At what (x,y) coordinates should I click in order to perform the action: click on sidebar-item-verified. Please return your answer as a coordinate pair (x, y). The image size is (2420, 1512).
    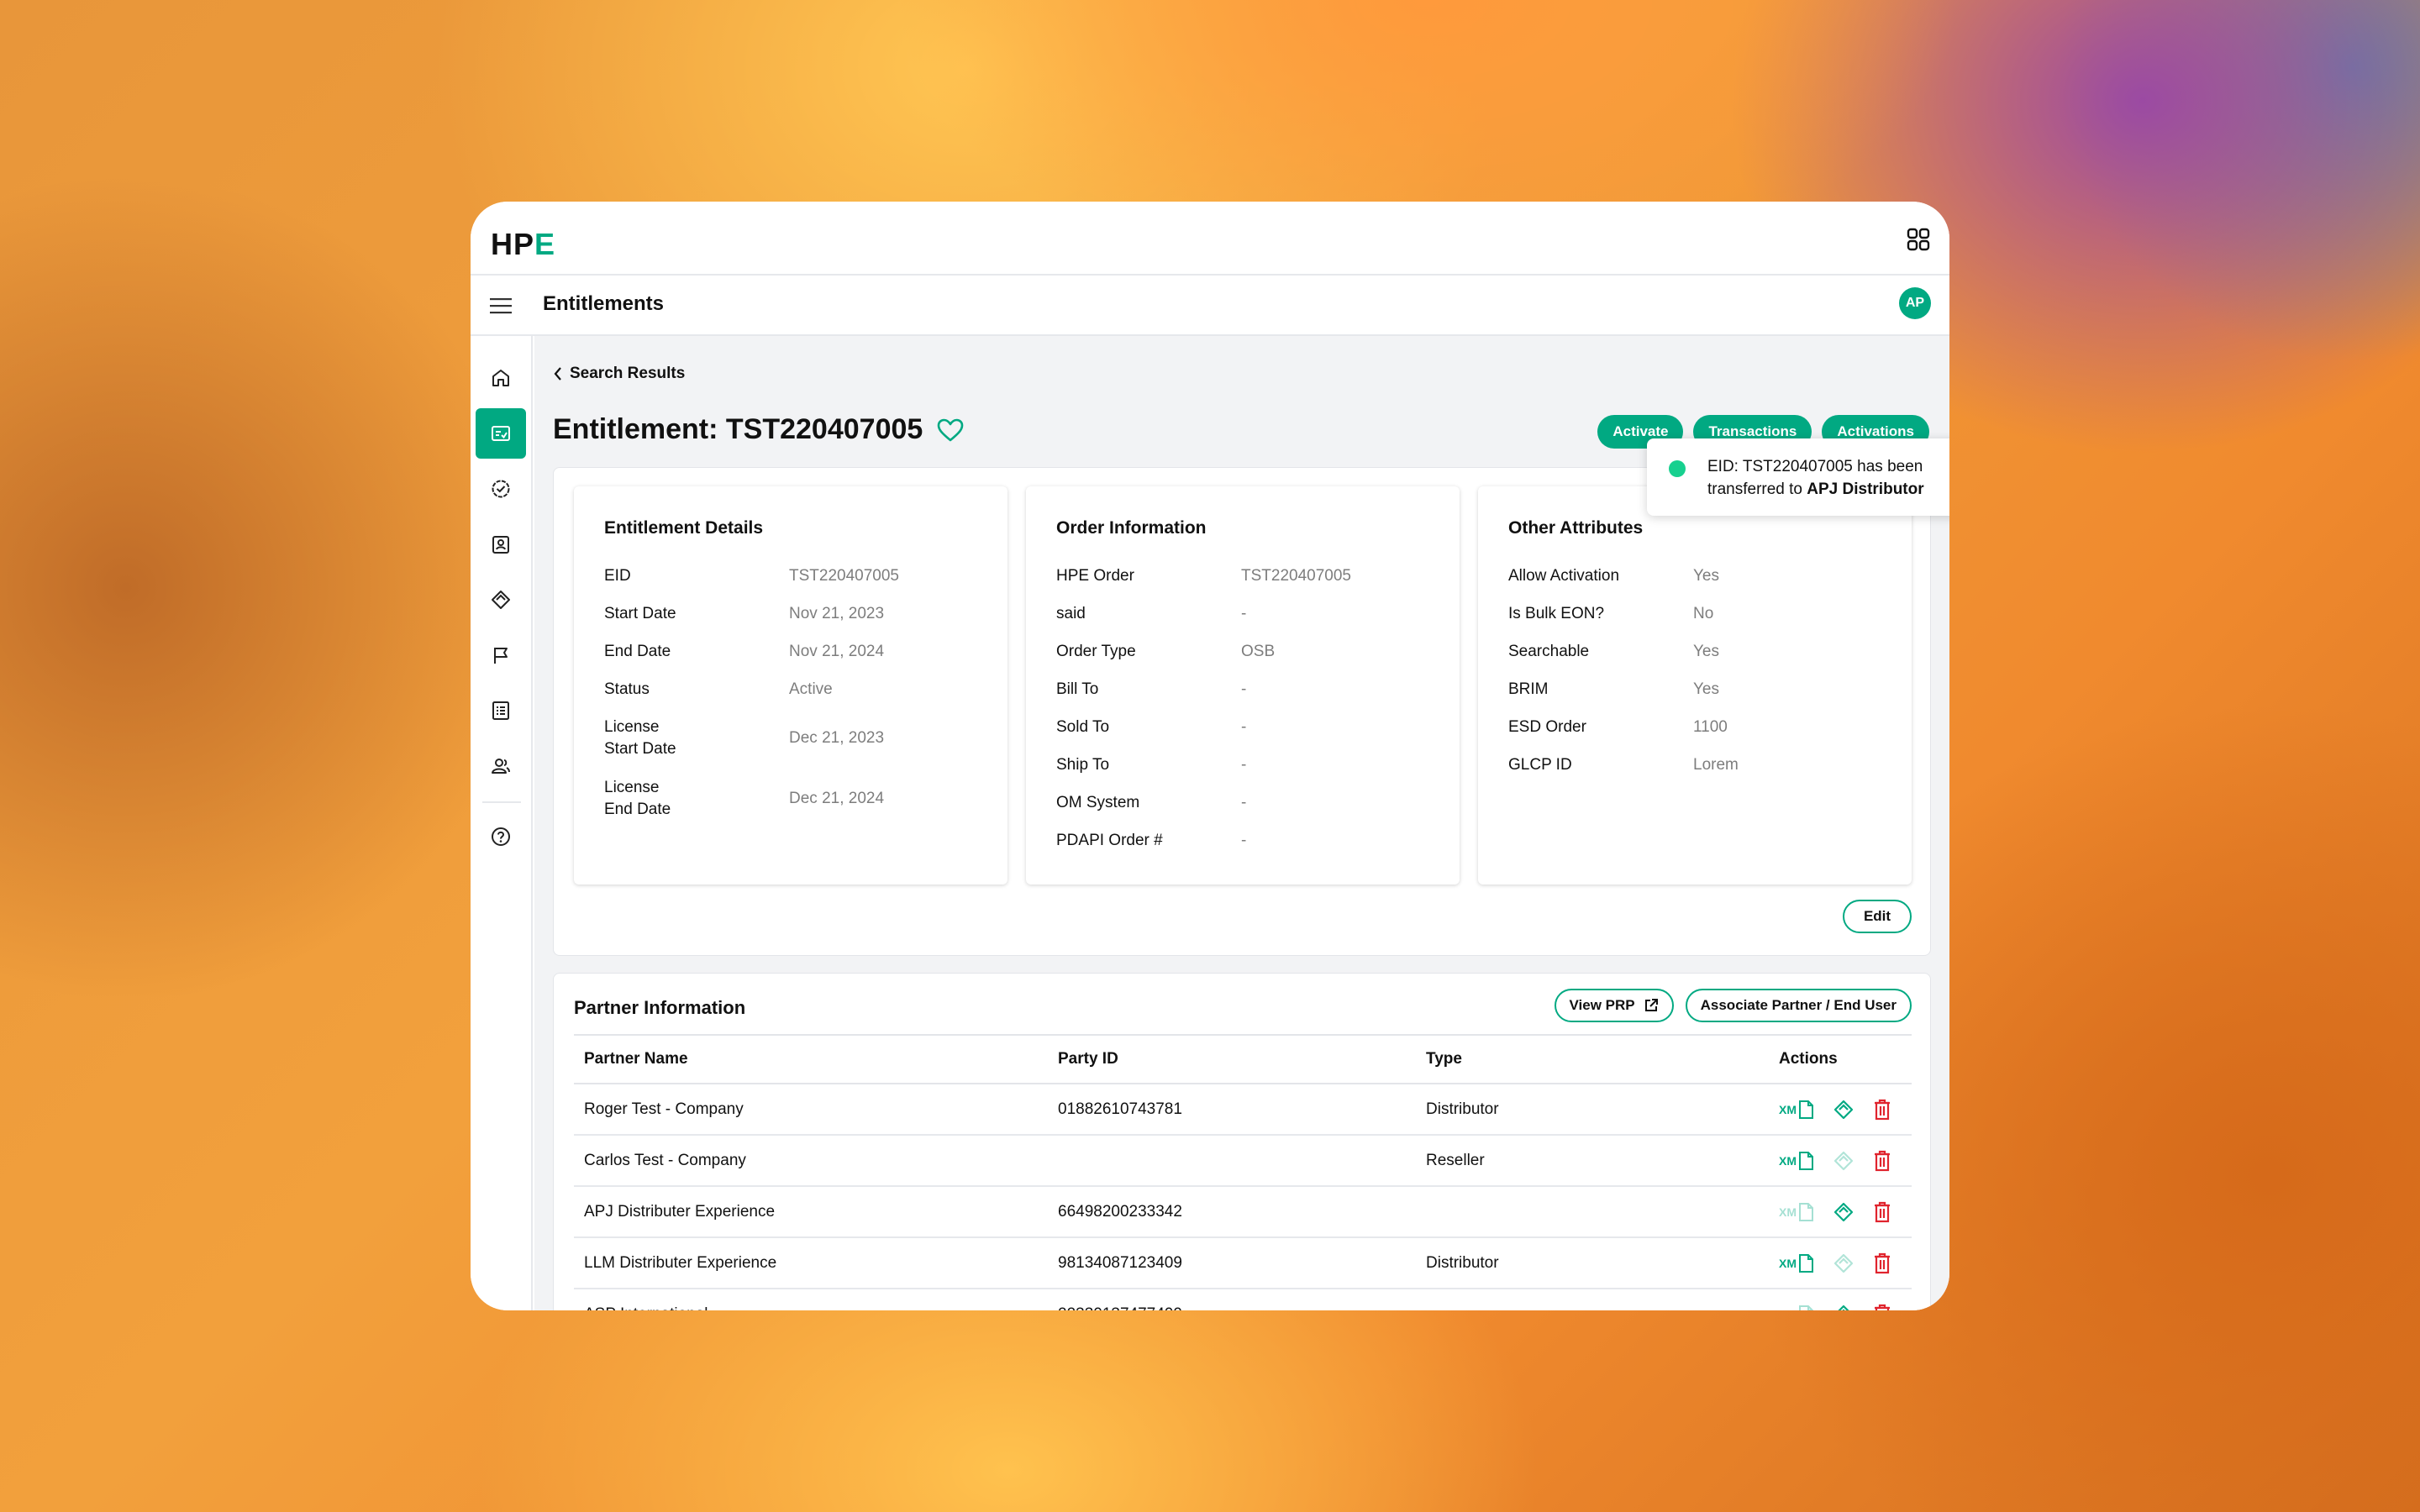
    Looking at the image, I should click on (501, 489).